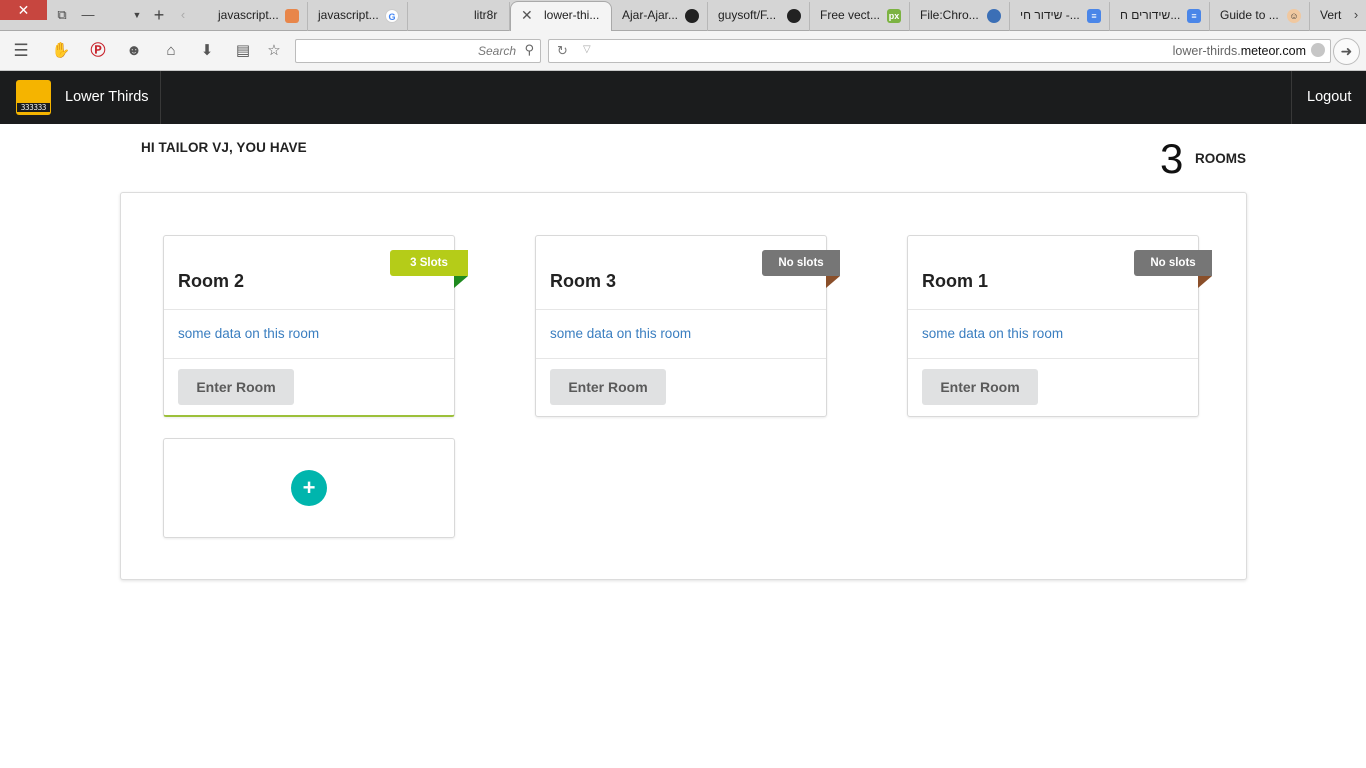  I want to click on google-icon: G, so click(392, 16).